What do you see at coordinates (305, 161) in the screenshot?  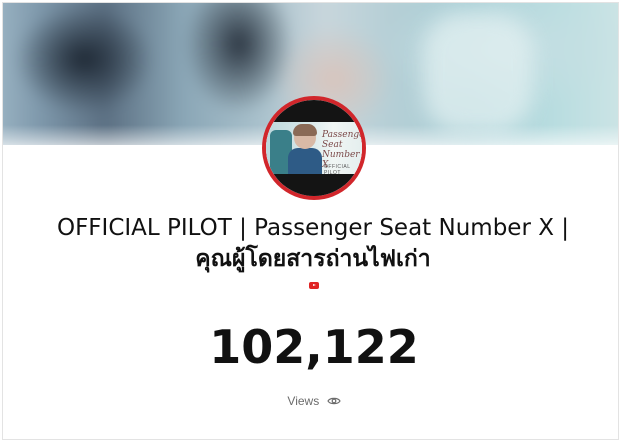 I see `thumbnail-person-body` at bounding box center [305, 161].